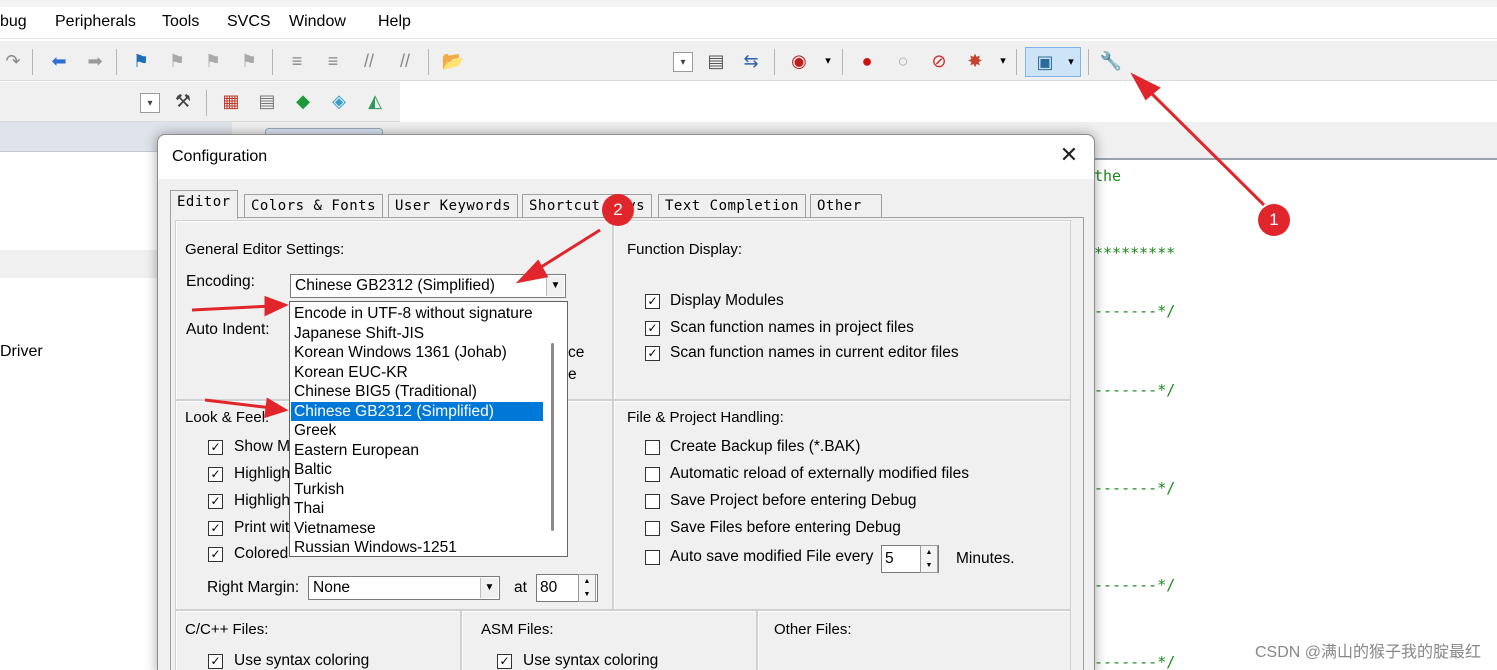 Image resolution: width=1497 pixels, height=670 pixels. What do you see at coordinates (1274, 220) in the screenshot?
I see `annotation-badge-1: 1` at bounding box center [1274, 220].